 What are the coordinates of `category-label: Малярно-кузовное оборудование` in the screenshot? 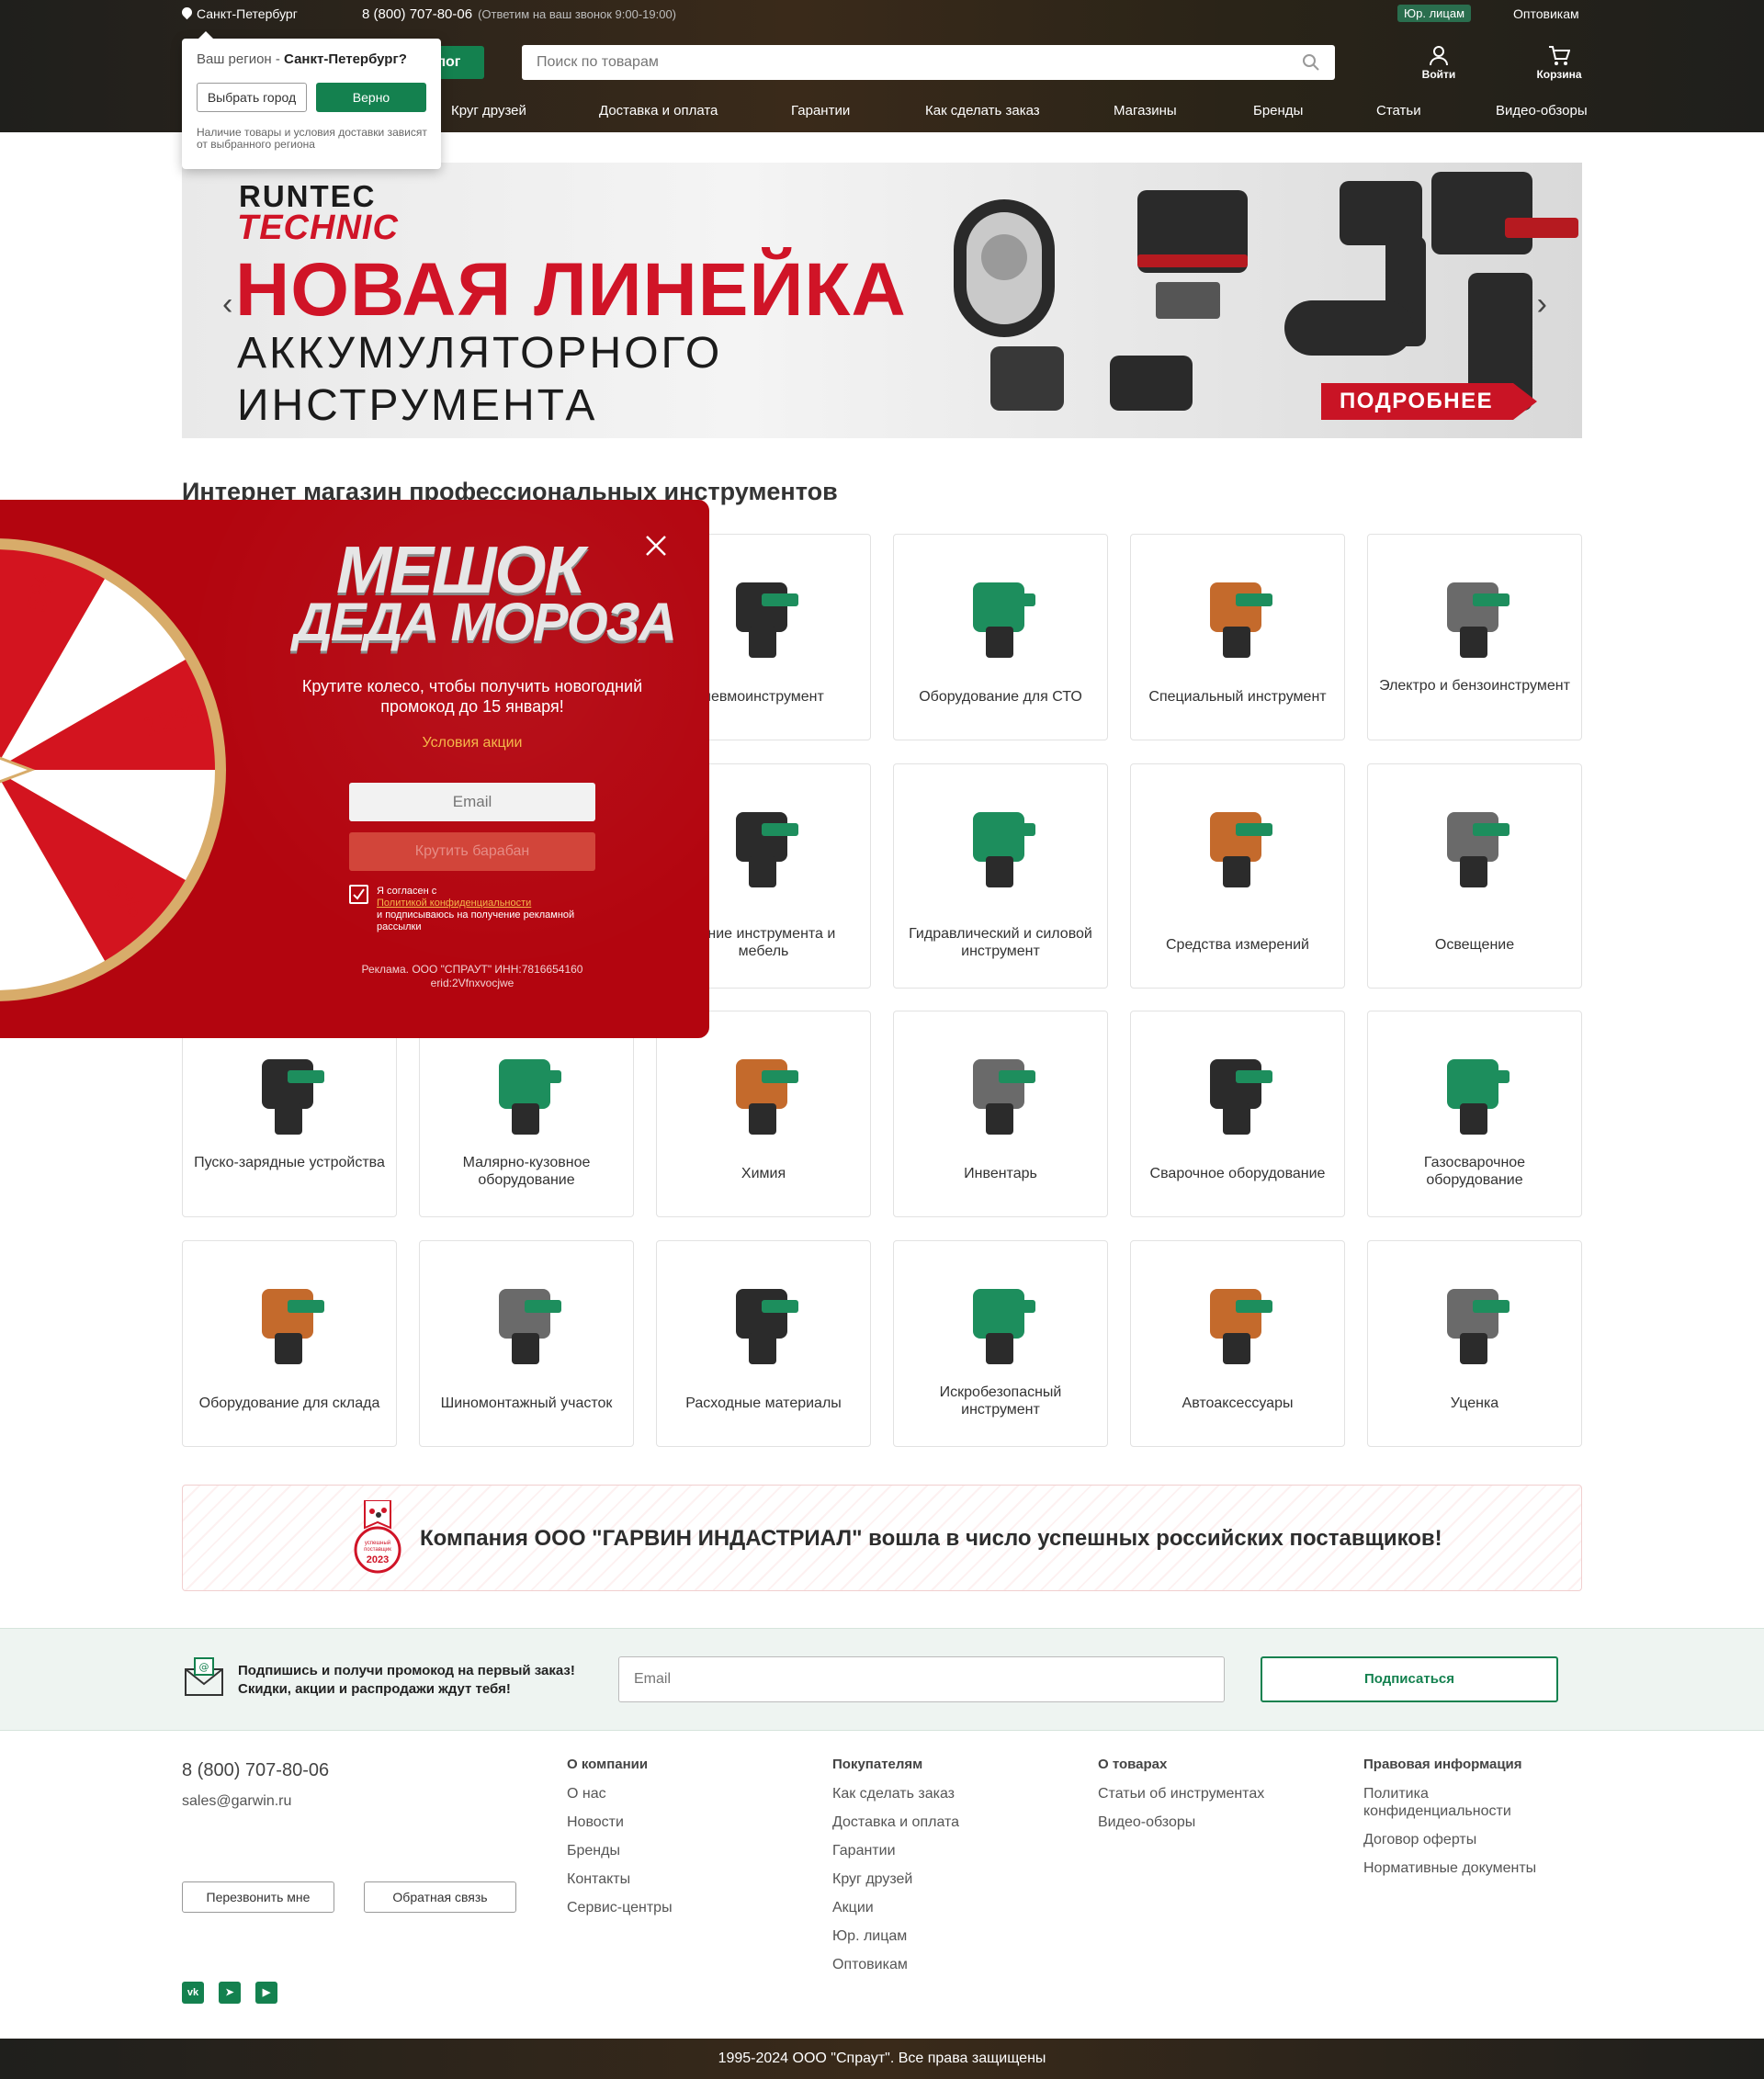 It's located at (527, 1171).